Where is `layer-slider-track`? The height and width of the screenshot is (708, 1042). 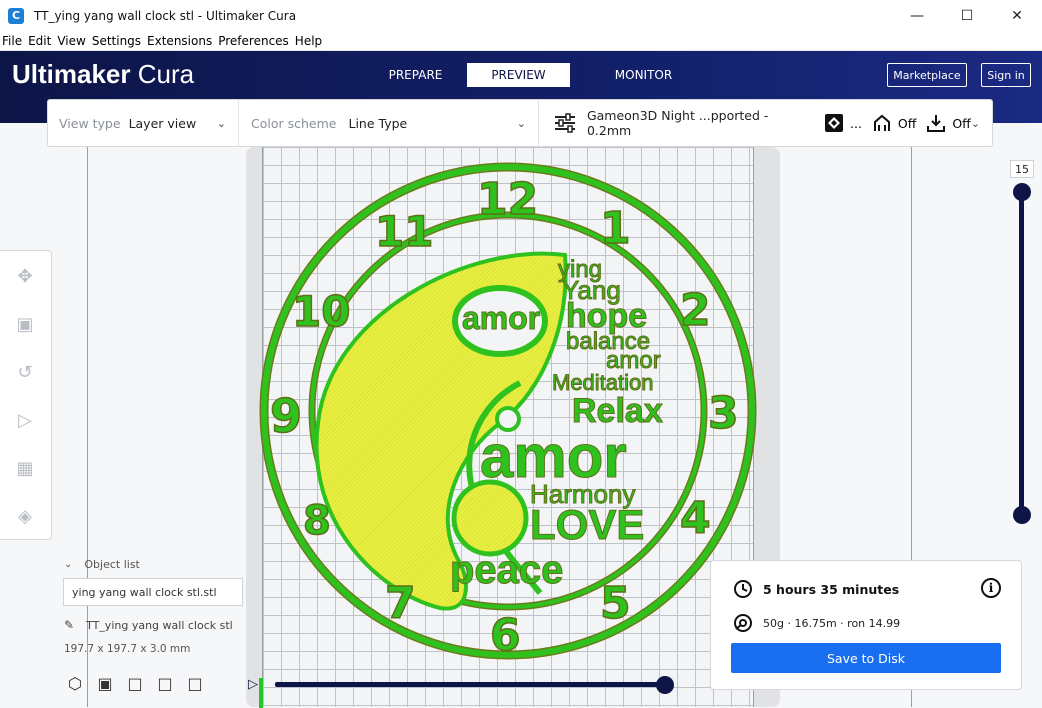
layer-slider-track is located at coordinates (1021, 353).